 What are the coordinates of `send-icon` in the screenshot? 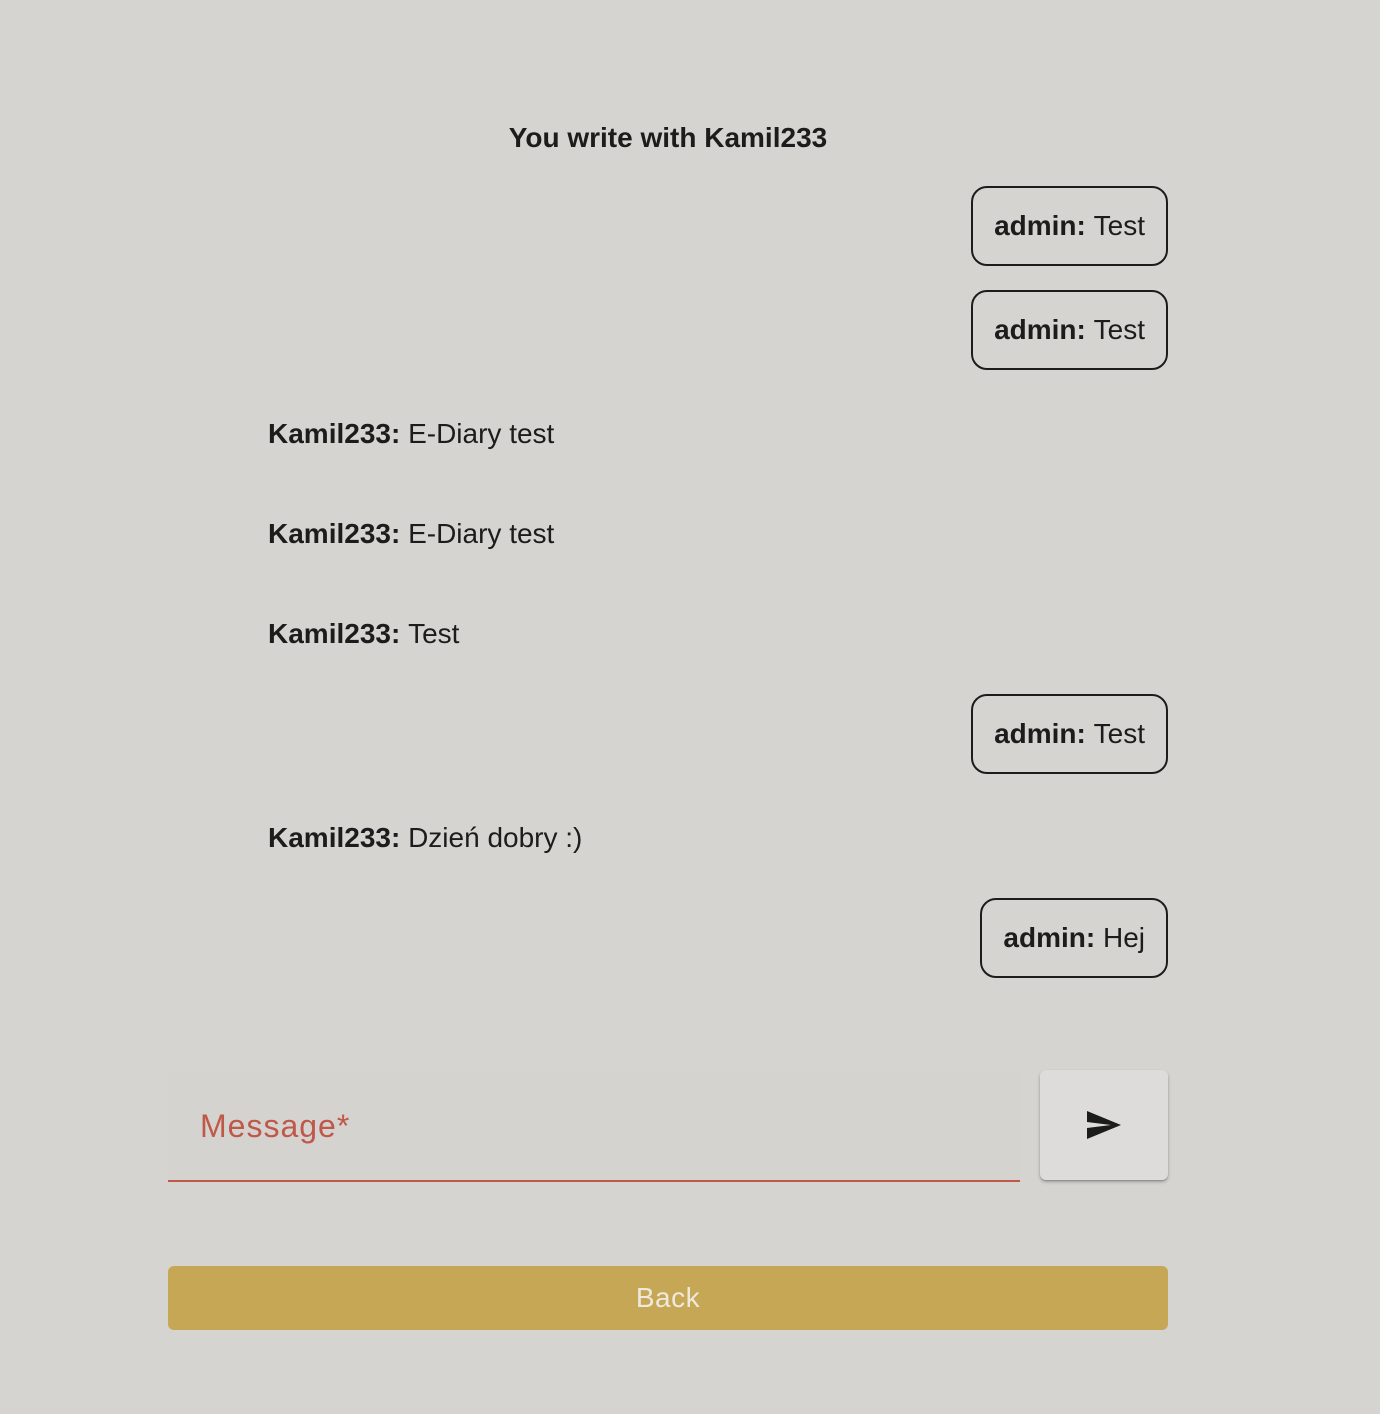 It's located at (1104, 1125).